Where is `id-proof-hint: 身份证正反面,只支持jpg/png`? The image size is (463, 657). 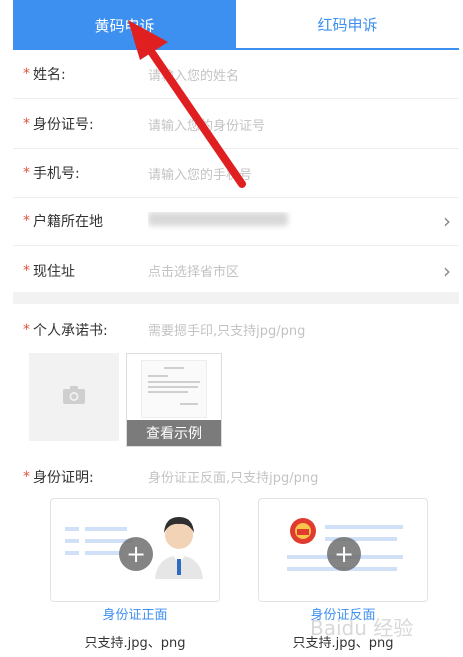
id-proof-hint: 身份证正反面,只支持jpg/png is located at coordinates (233, 478).